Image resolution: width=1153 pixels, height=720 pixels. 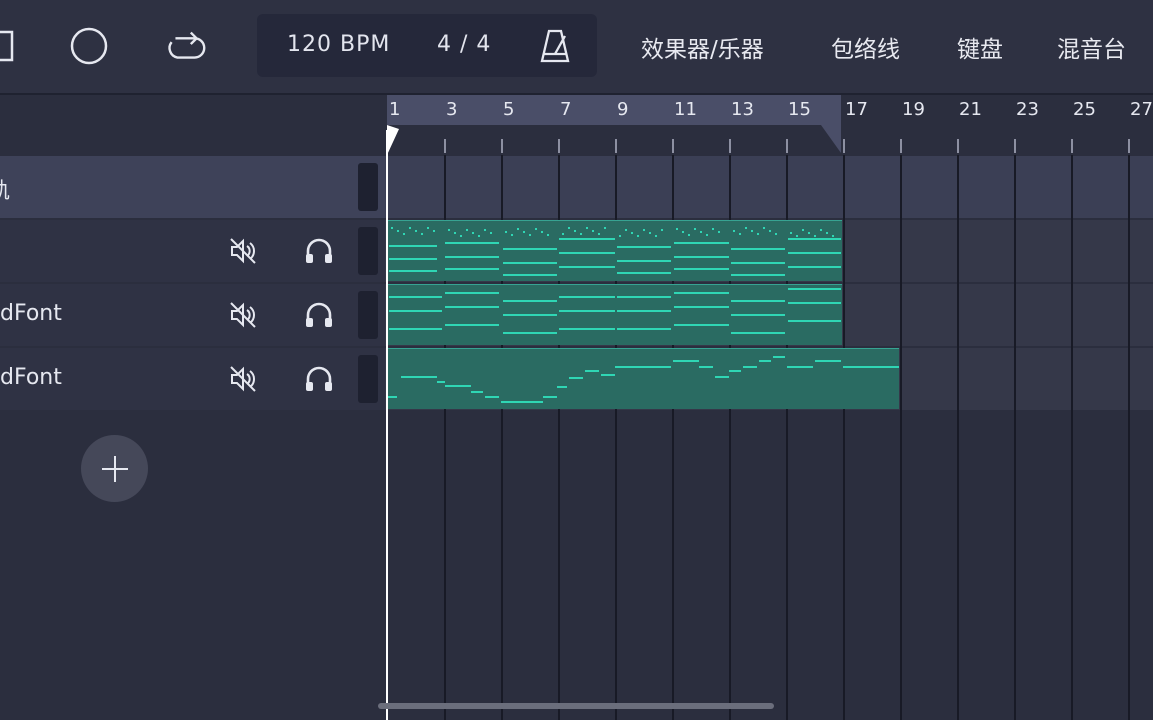 I want to click on horizontal-scrollbar, so click(x=576, y=706).